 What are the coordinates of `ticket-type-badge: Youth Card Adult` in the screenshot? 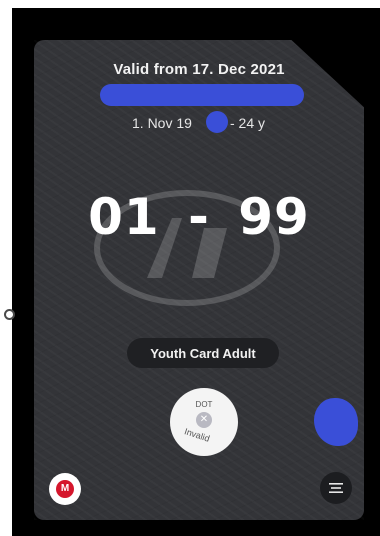 It's located at (203, 353).